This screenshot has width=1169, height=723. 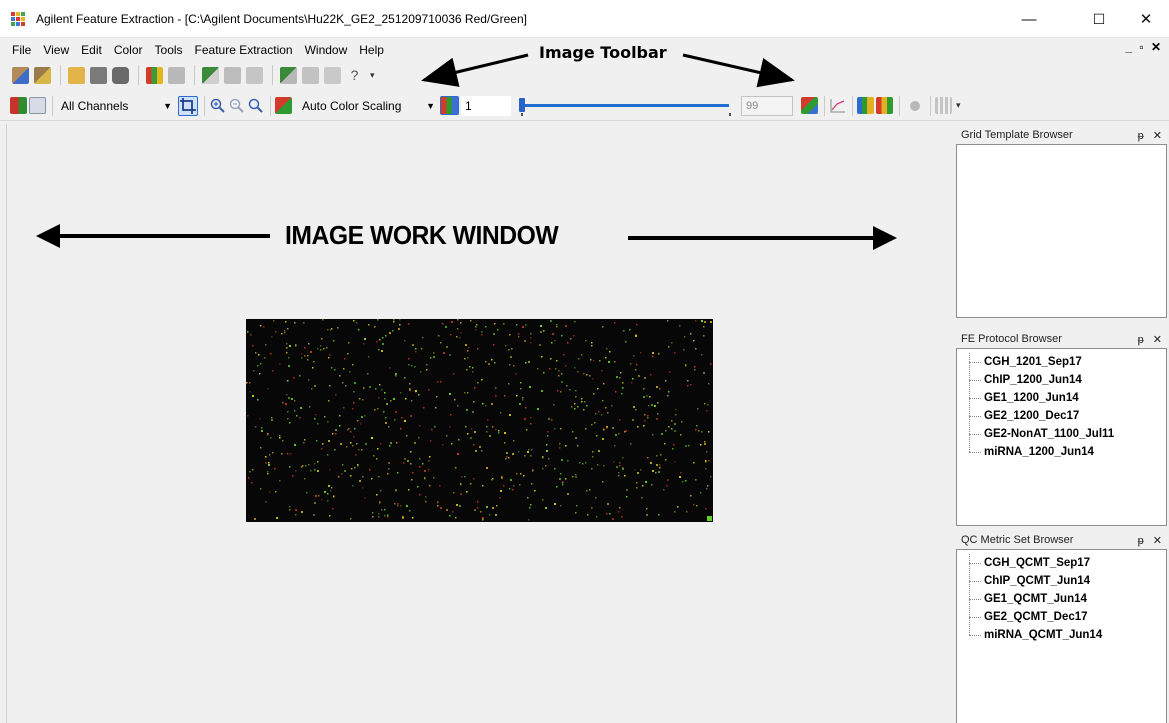 I want to click on tree-item-qc-metric: CGH_QCMT_Sep17, so click(x=1067, y=563).